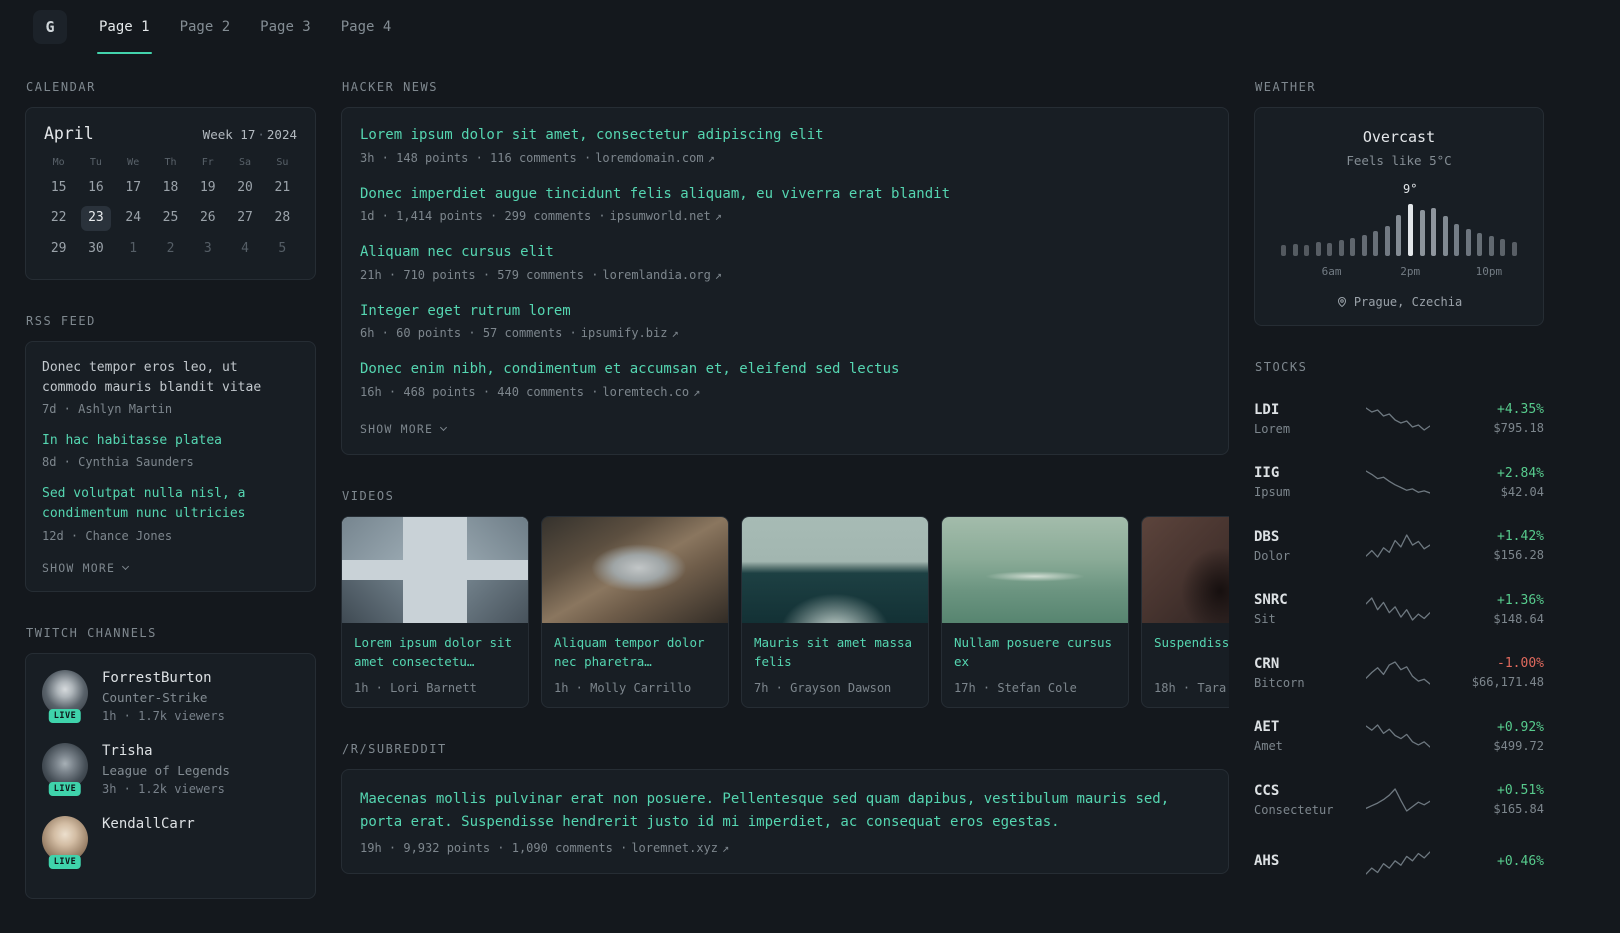 The height and width of the screenshot is (933, 1620). I want to click on rss-show-more-button: Show more, so click(86, 566).